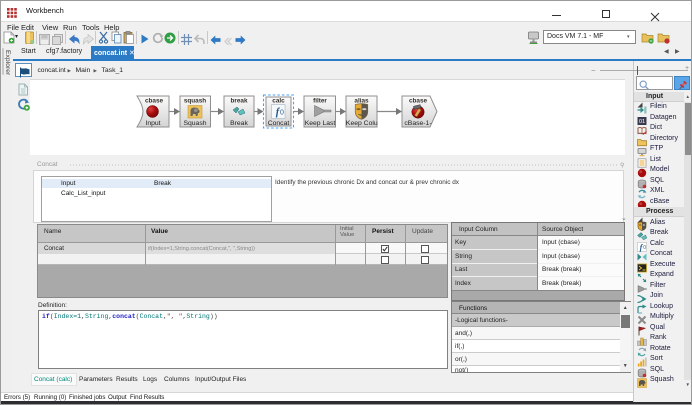 The width and height of the screenshot is (692, 405). I want to click on svg-text: Break, so click(239, 123).